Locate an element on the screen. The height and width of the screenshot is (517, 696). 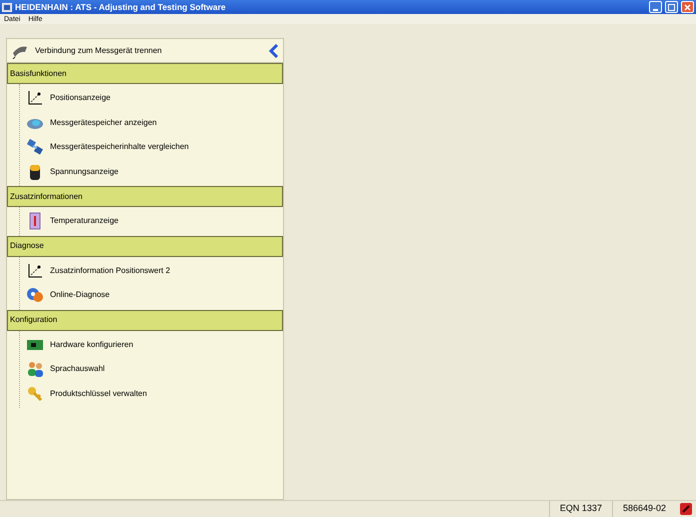
window-title: HEIDENHAIN : ATS - Adjusting and Testing Software is located at coordinates (120, 7).